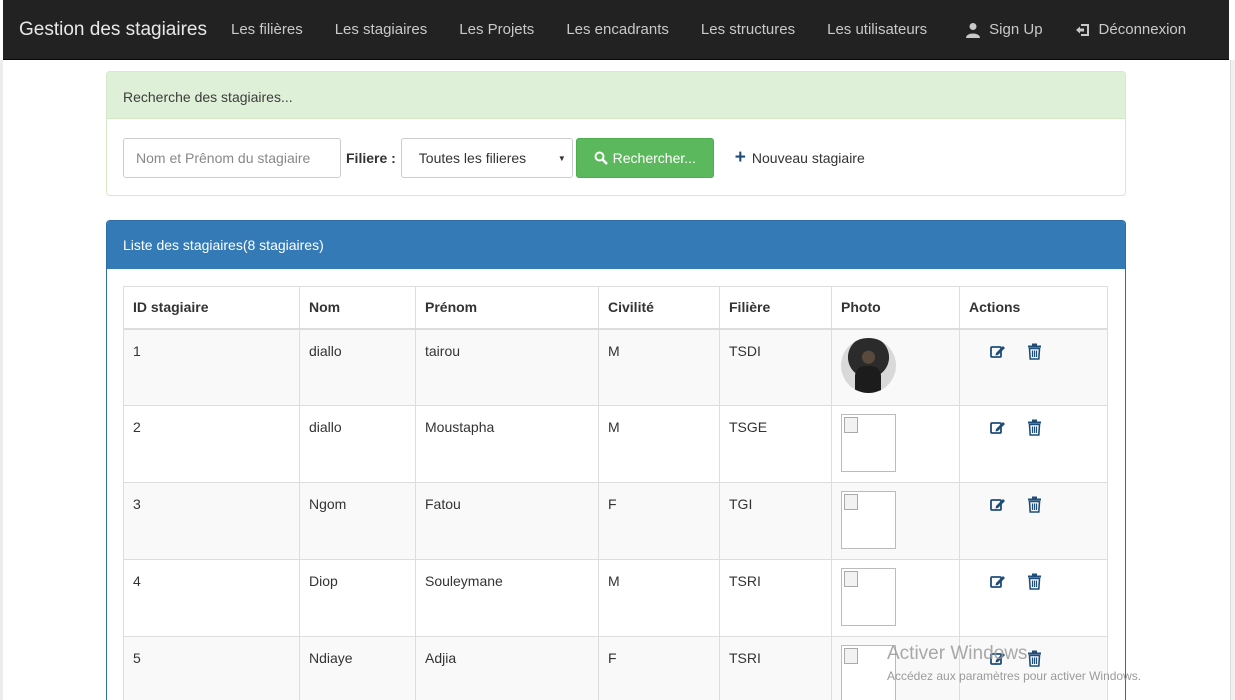  I want to click on table-row: 2 diallo Moustapha M TSGE, so click(615, 444).